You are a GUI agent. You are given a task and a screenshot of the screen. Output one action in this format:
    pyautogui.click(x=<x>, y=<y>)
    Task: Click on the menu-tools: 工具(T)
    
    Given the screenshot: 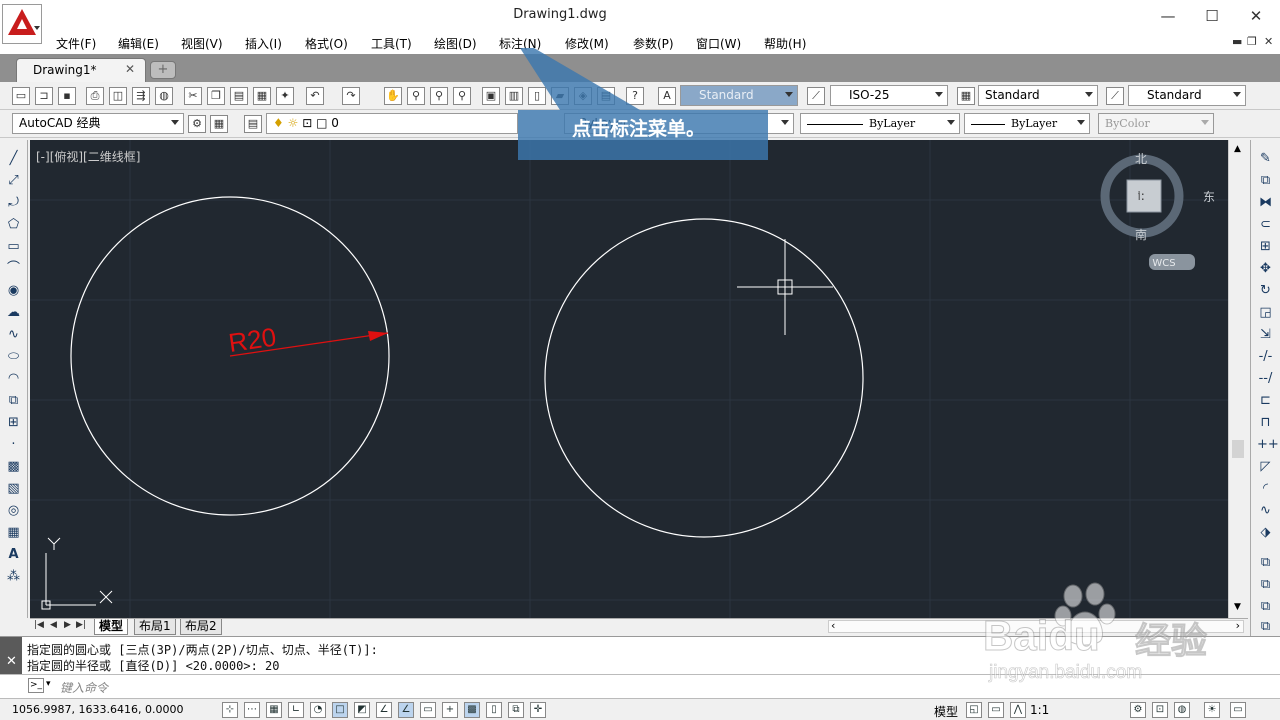 What is the action you would take?
    pyautogui.click(x=391, y=43)
    